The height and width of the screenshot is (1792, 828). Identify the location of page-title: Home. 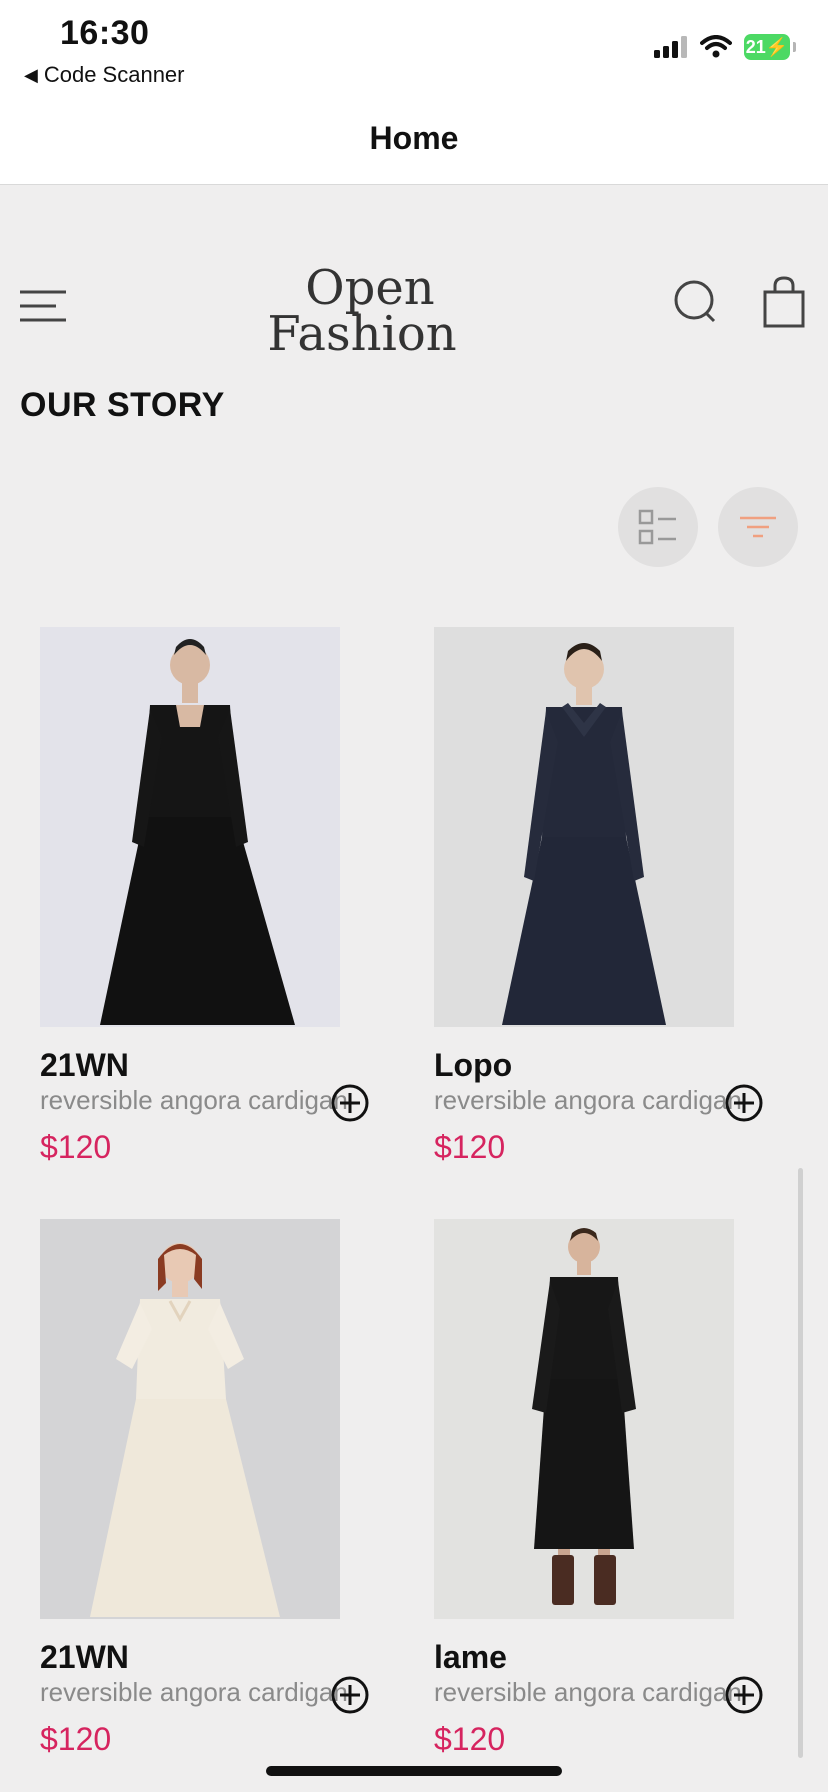
(414, 138).